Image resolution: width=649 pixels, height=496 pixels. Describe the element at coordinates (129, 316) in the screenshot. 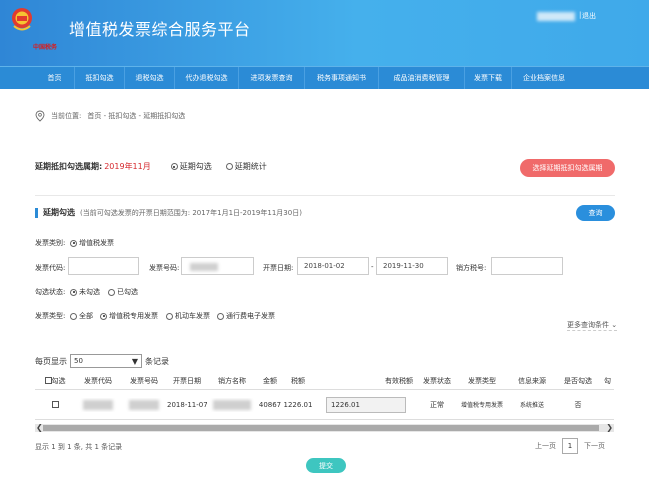

I see `radio-type-vat-special: 增值税专用发票` at that location.